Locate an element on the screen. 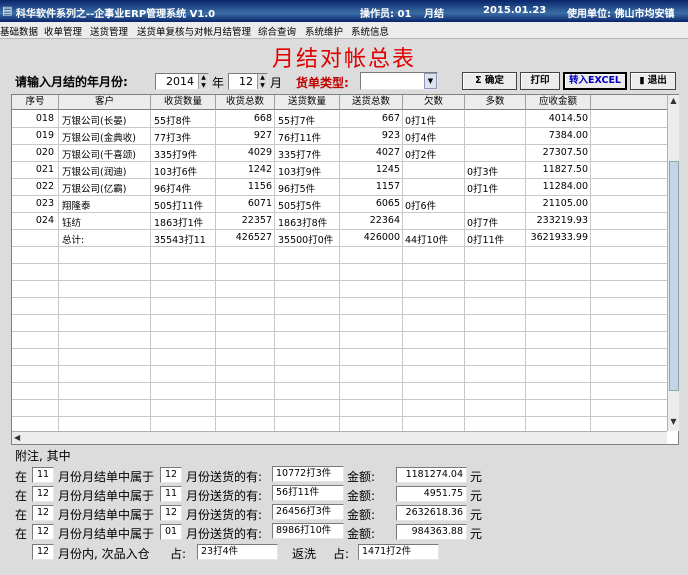 This screenshot has width=688, height=575. exit-button: ▮ 退出 is located at coordinates (653, 81).